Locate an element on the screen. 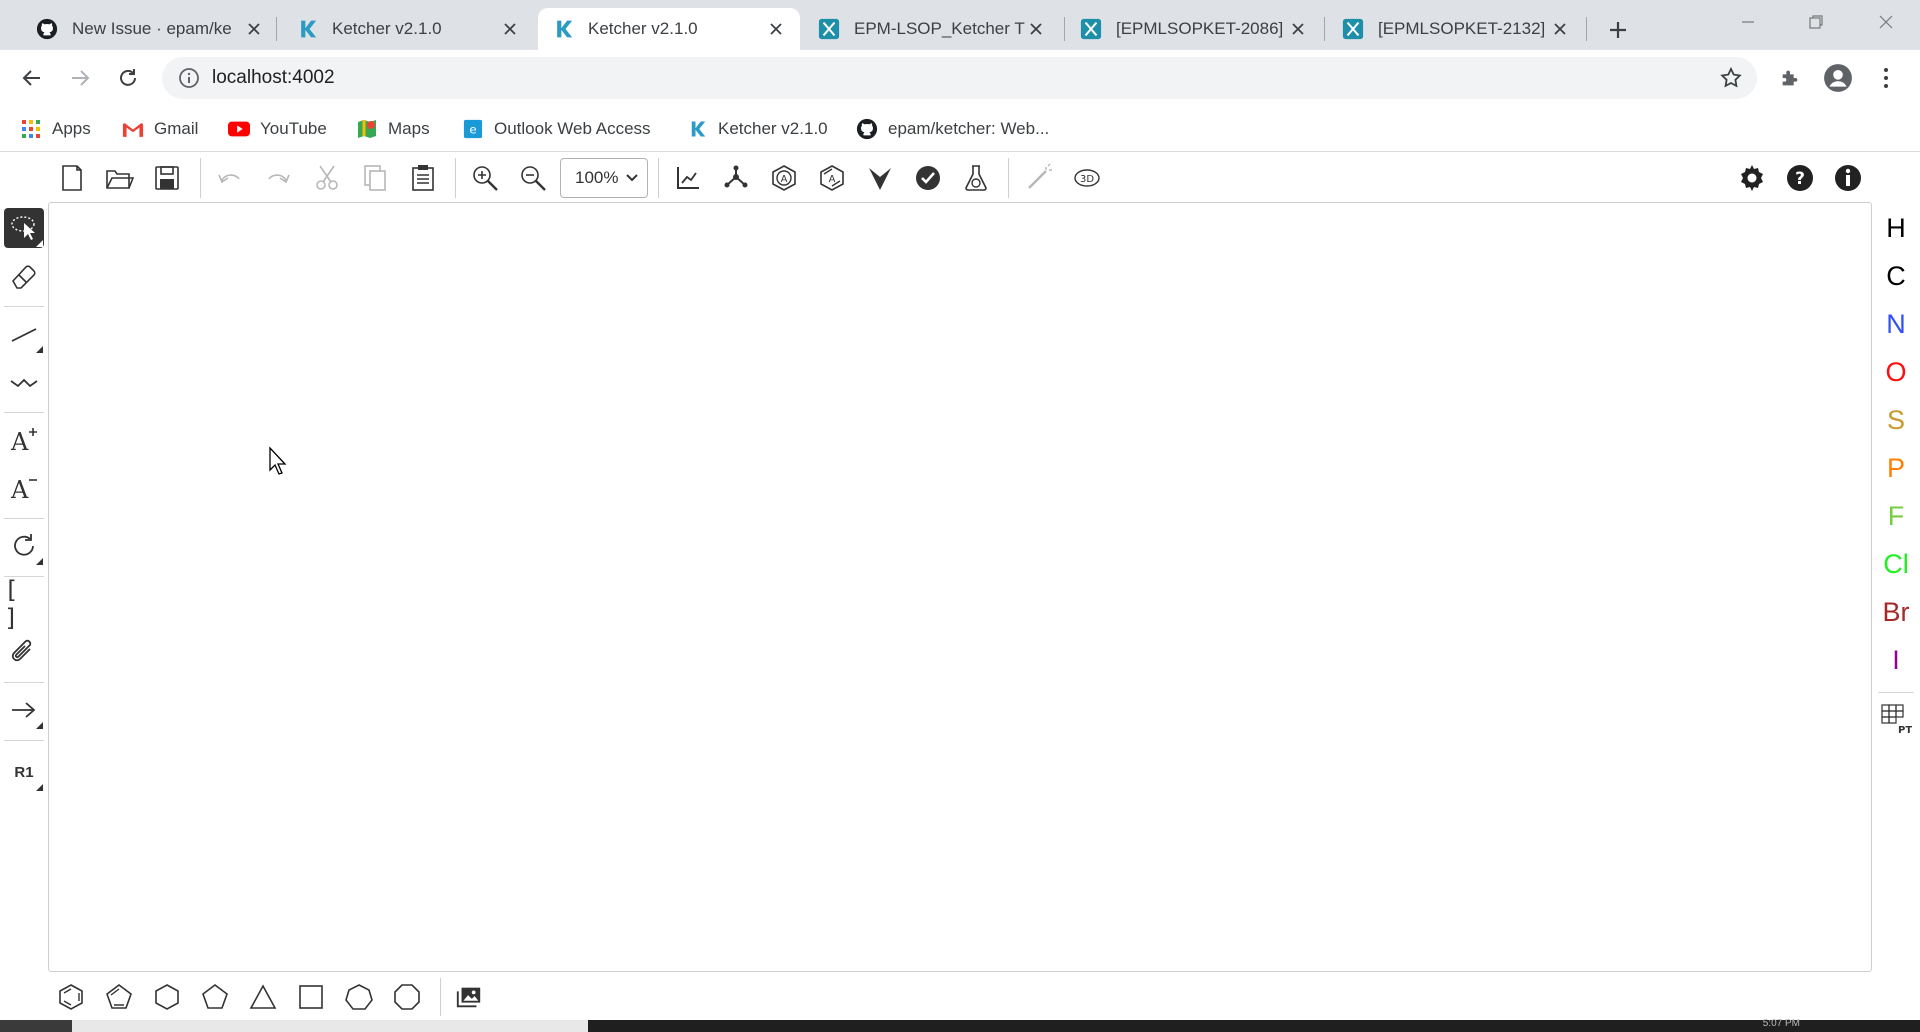 This screenshot has height=1032, width=1920. paste-button is located at coordinates (423, 178).